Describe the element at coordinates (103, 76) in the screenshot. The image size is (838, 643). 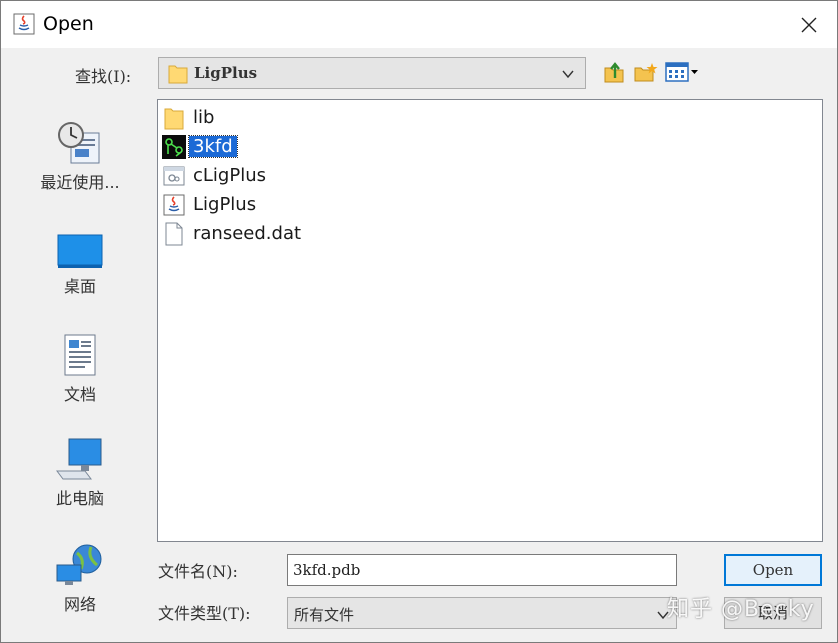
I see `look-in-label: 查找(I):` at that location.